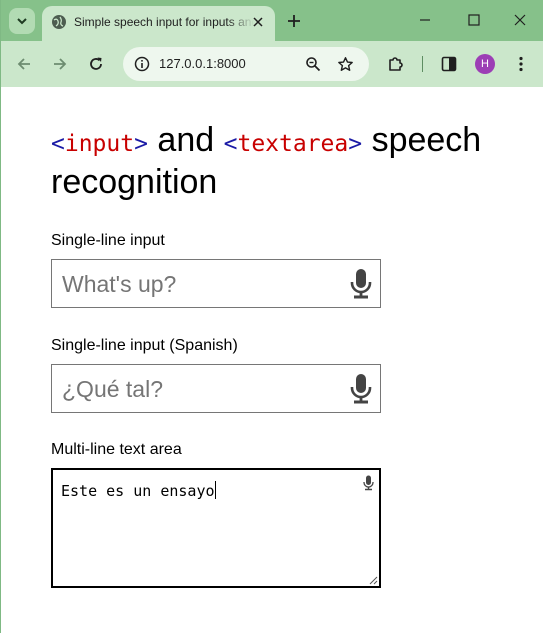 Image resolution: width=543 pixels, height=633 pixels. I want to click on resize-grip-icon, so click(373, 580).